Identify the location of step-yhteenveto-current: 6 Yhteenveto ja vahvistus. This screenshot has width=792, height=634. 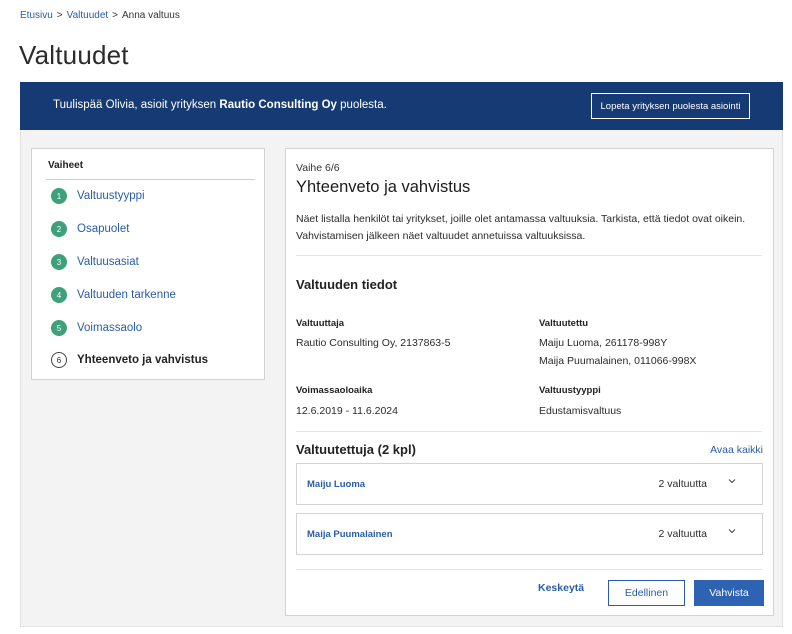
(129, 360).